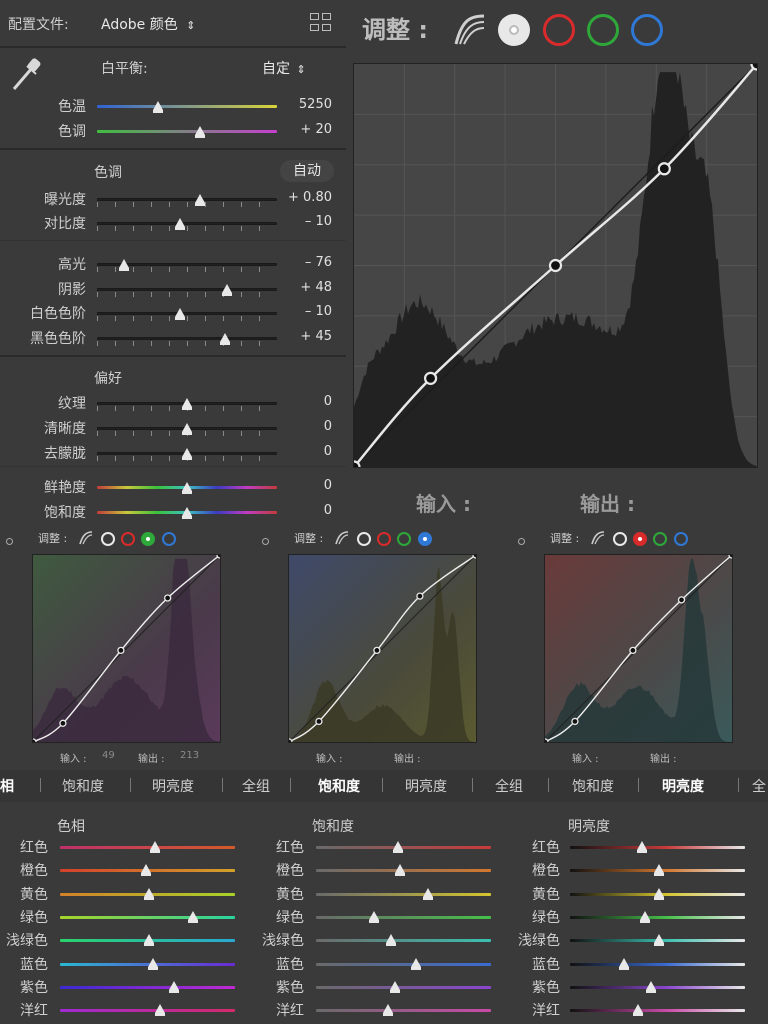 The height and width of the screenshot is (1024, 768). I want to click on slider-thumb-saturation, so click(187, 513).